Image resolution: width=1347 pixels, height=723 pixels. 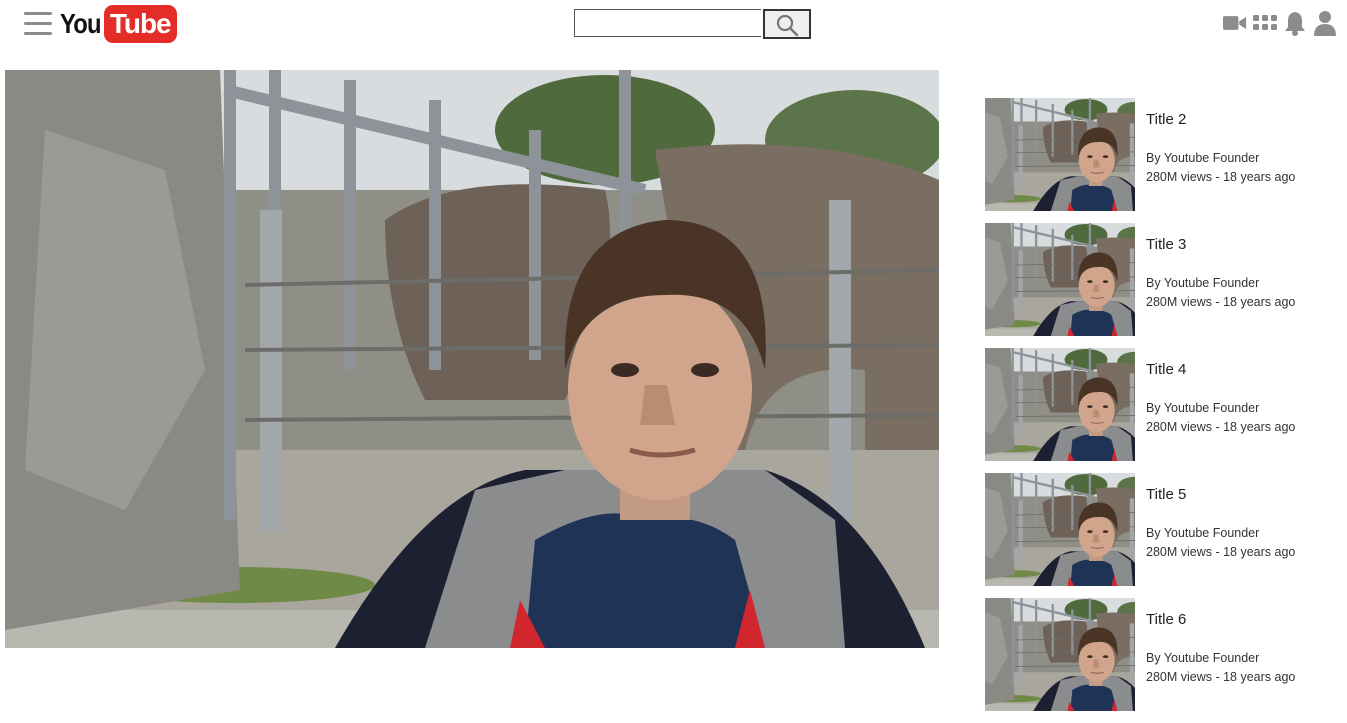 What do you see at coordinates (1166, 619) in the screenshot?
I see `video-title: Title 6` at bounding box center [1166, 619].